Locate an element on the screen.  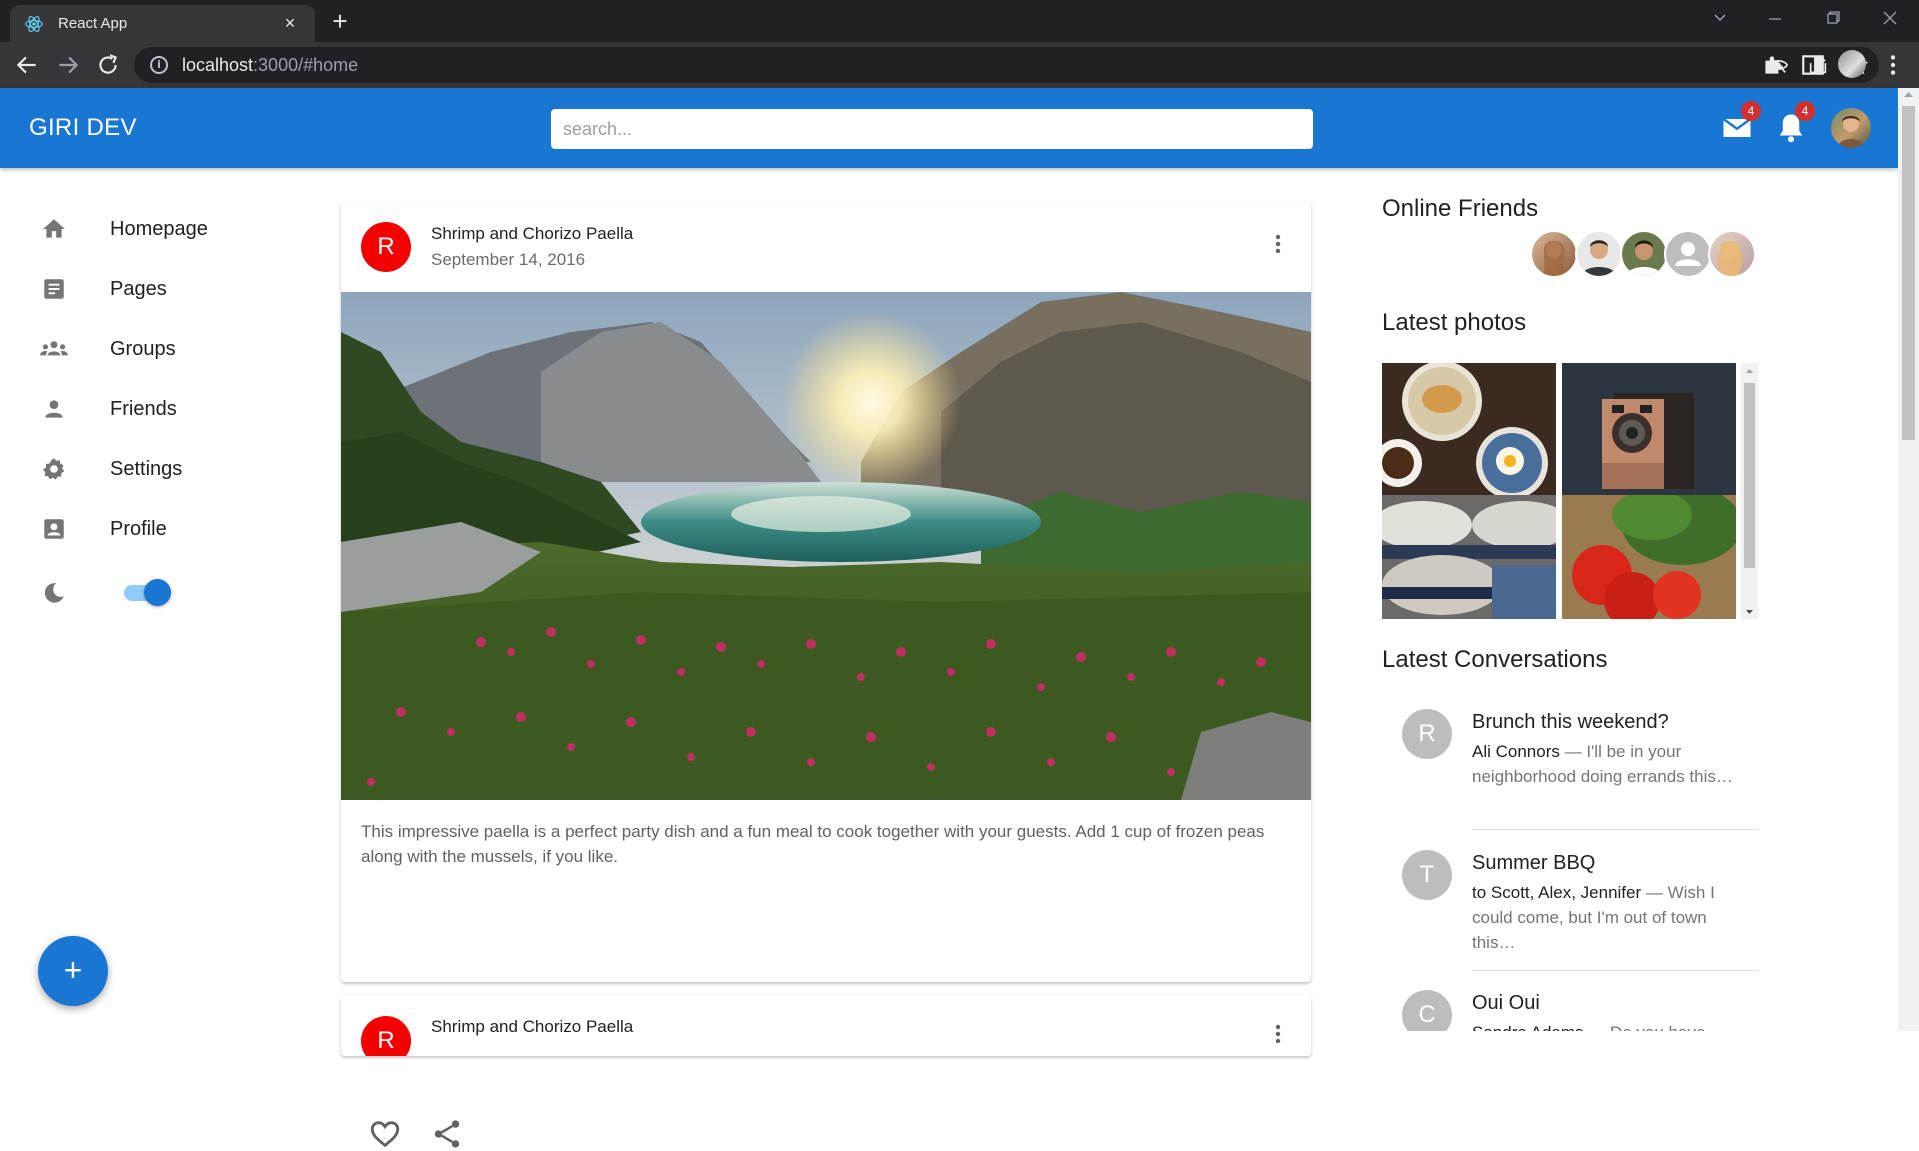
close-window-icon is located at coordinates (1890, 18).